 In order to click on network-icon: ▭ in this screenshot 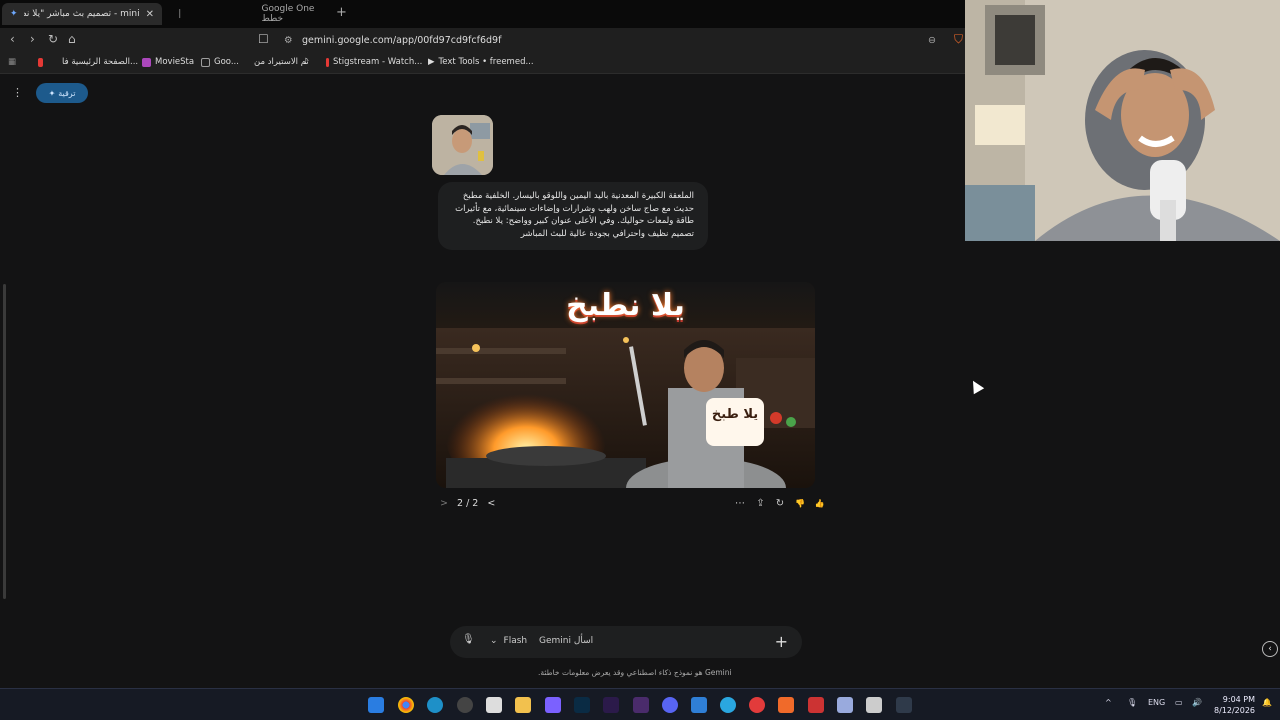, I will do `click(1179, 702)`.